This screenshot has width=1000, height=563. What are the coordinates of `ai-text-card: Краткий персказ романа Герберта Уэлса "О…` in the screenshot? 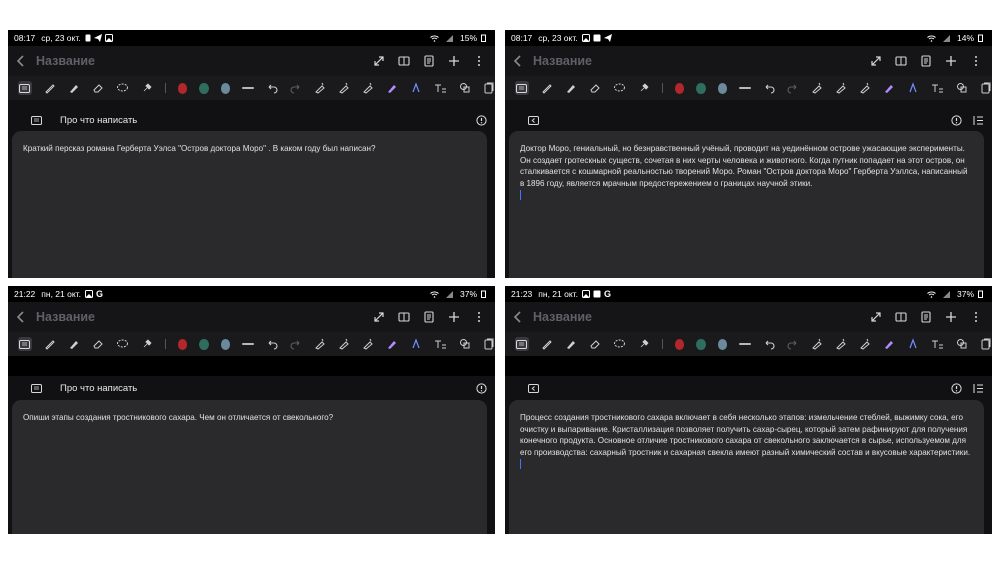 It's located at (249, 204).